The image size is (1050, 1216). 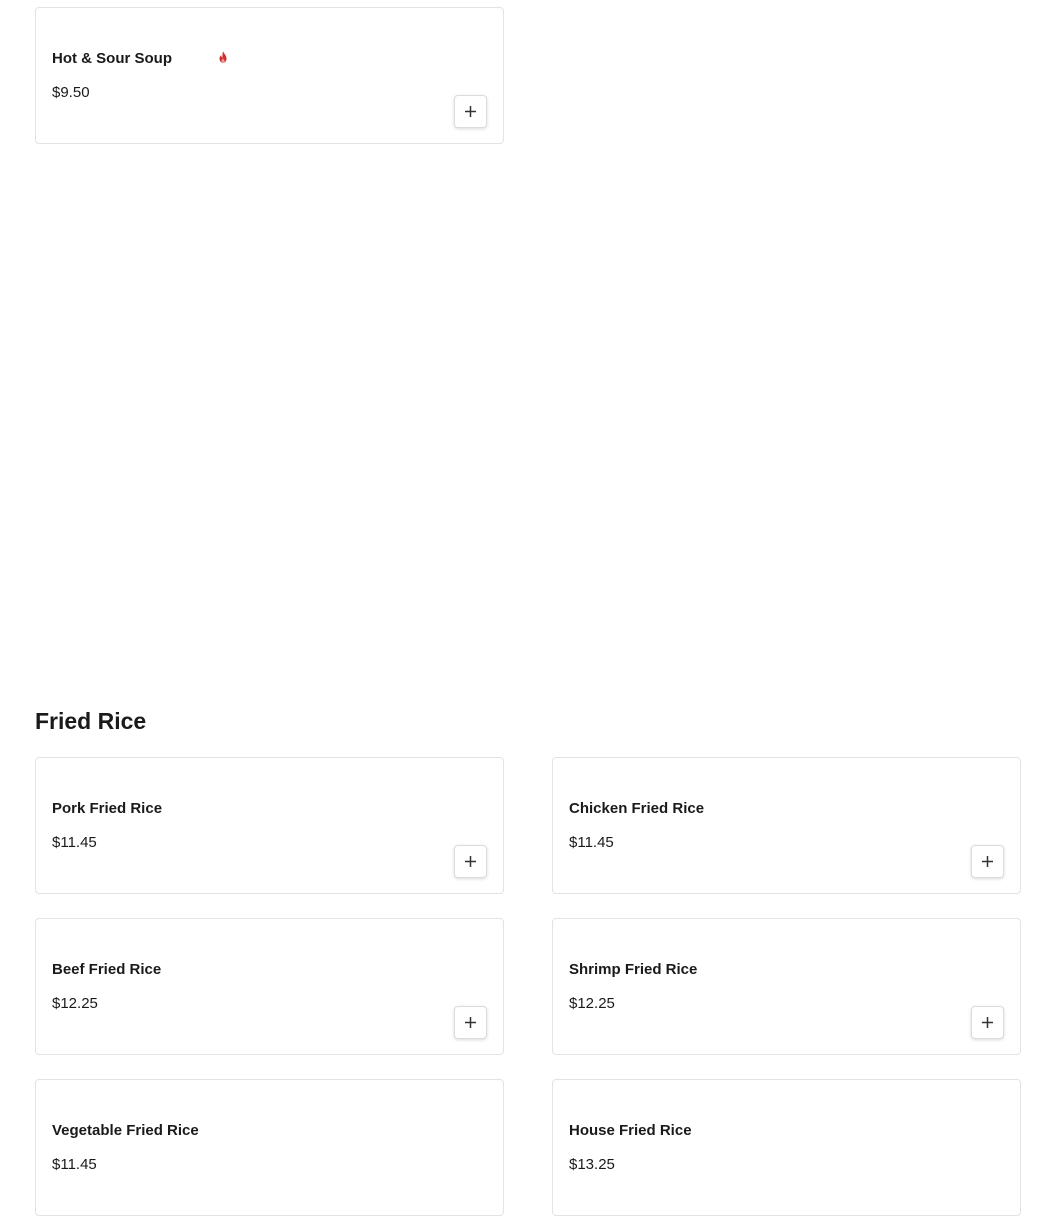 I want to click on menu-item-name-row: Chicken Fried Rice, so click(x=636, y=808).